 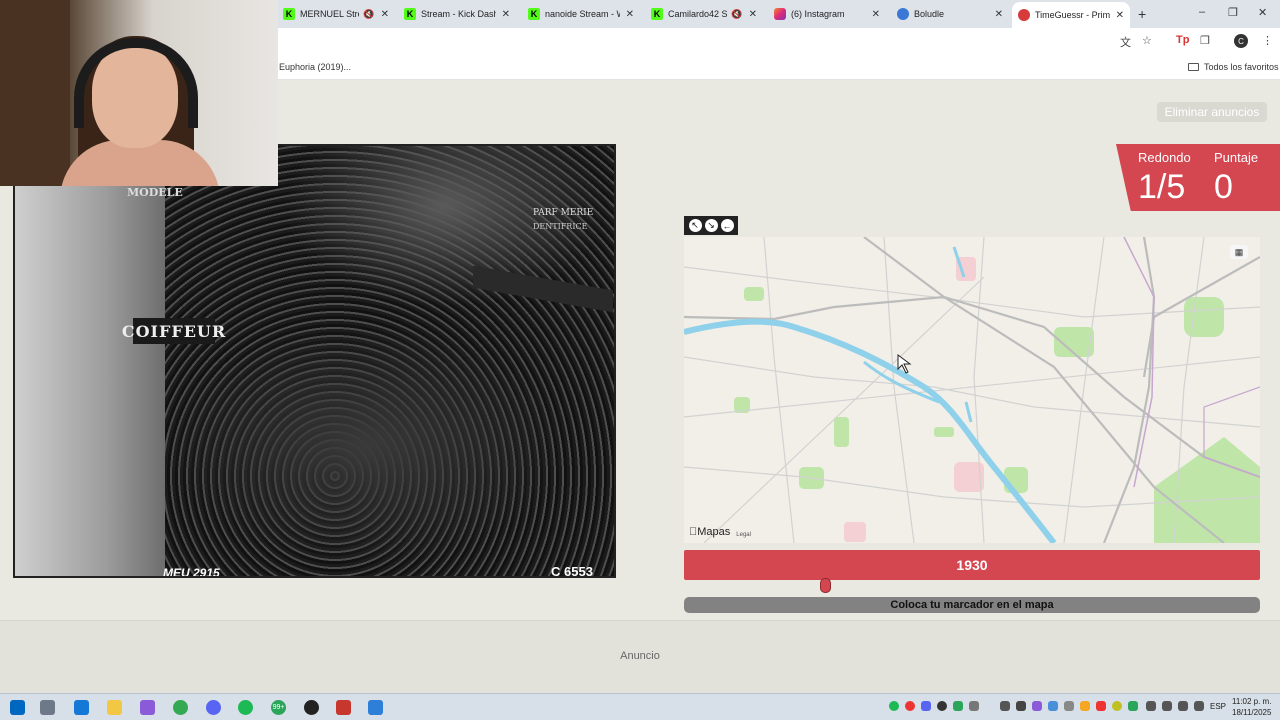 I want to click on discord-icon, so click(x=213, y=707).